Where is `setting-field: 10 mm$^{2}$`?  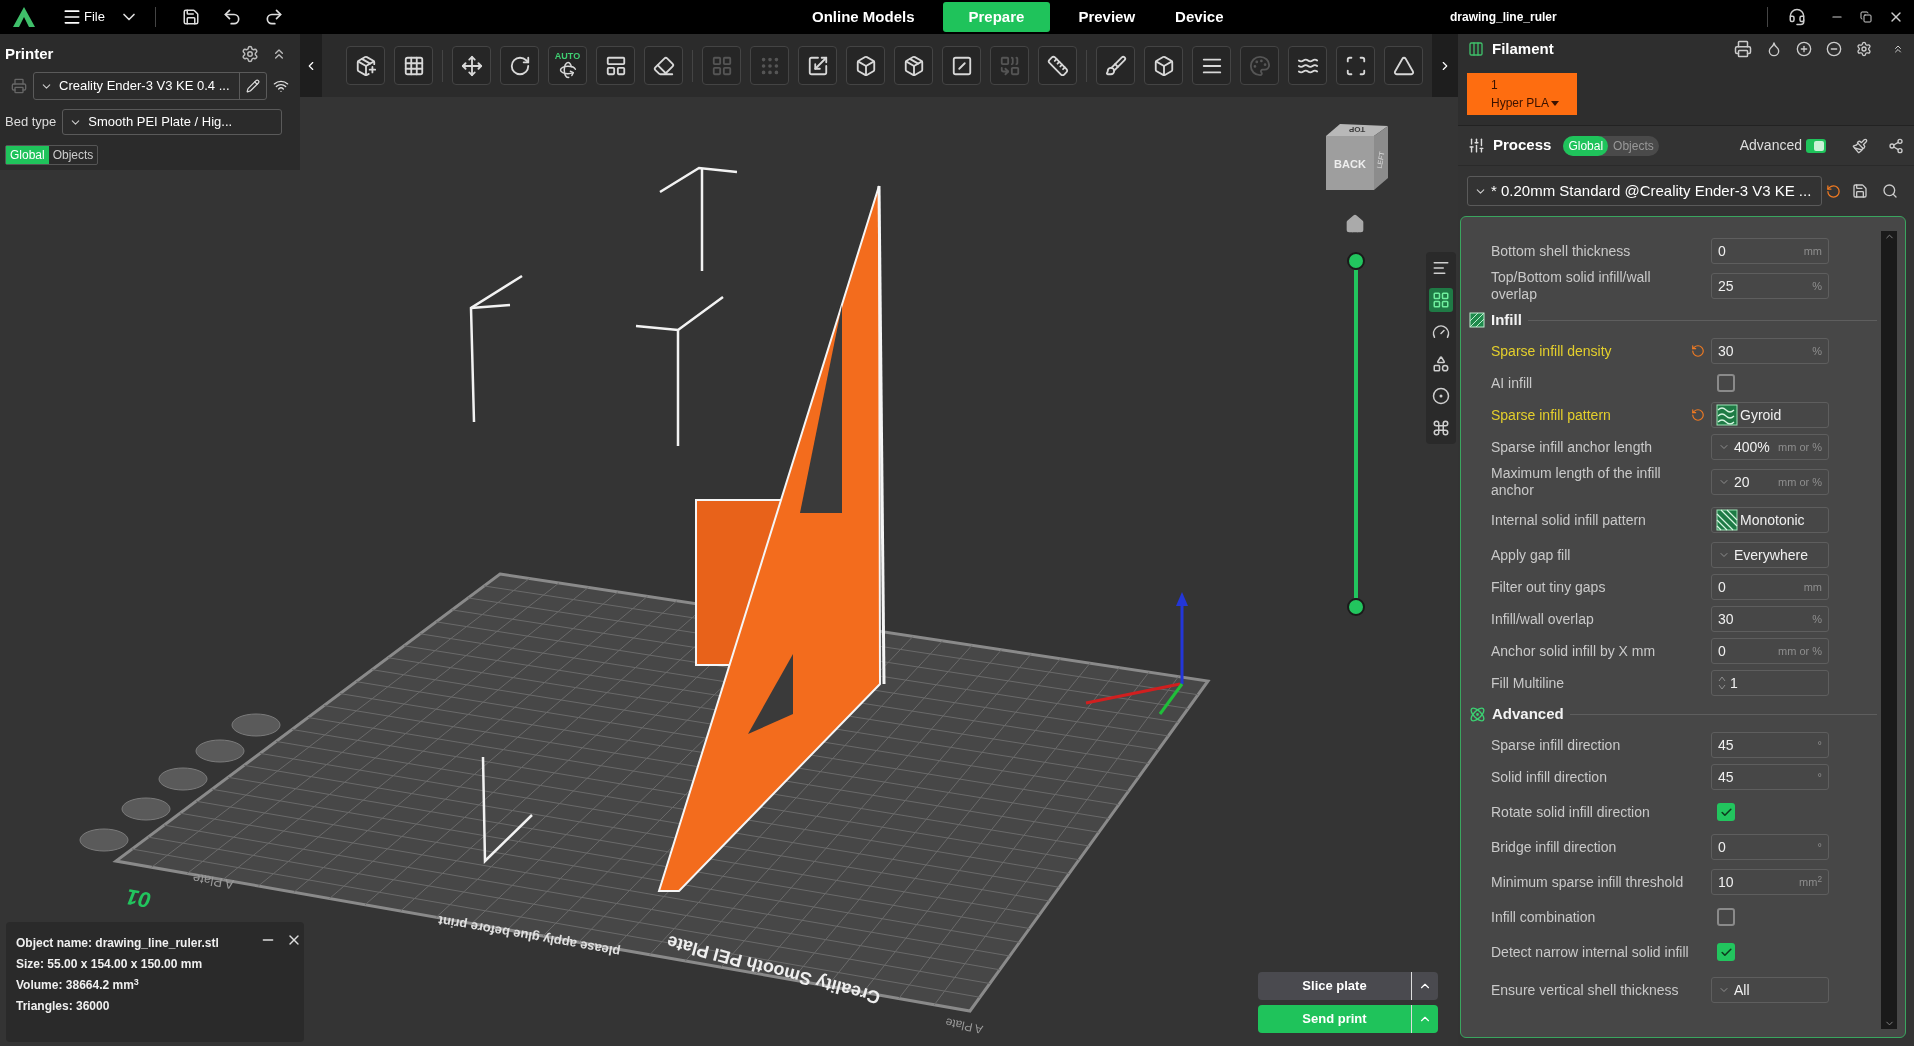
setting-field: 10 mm$^{2}$ is located at coordinates (1770, 882).